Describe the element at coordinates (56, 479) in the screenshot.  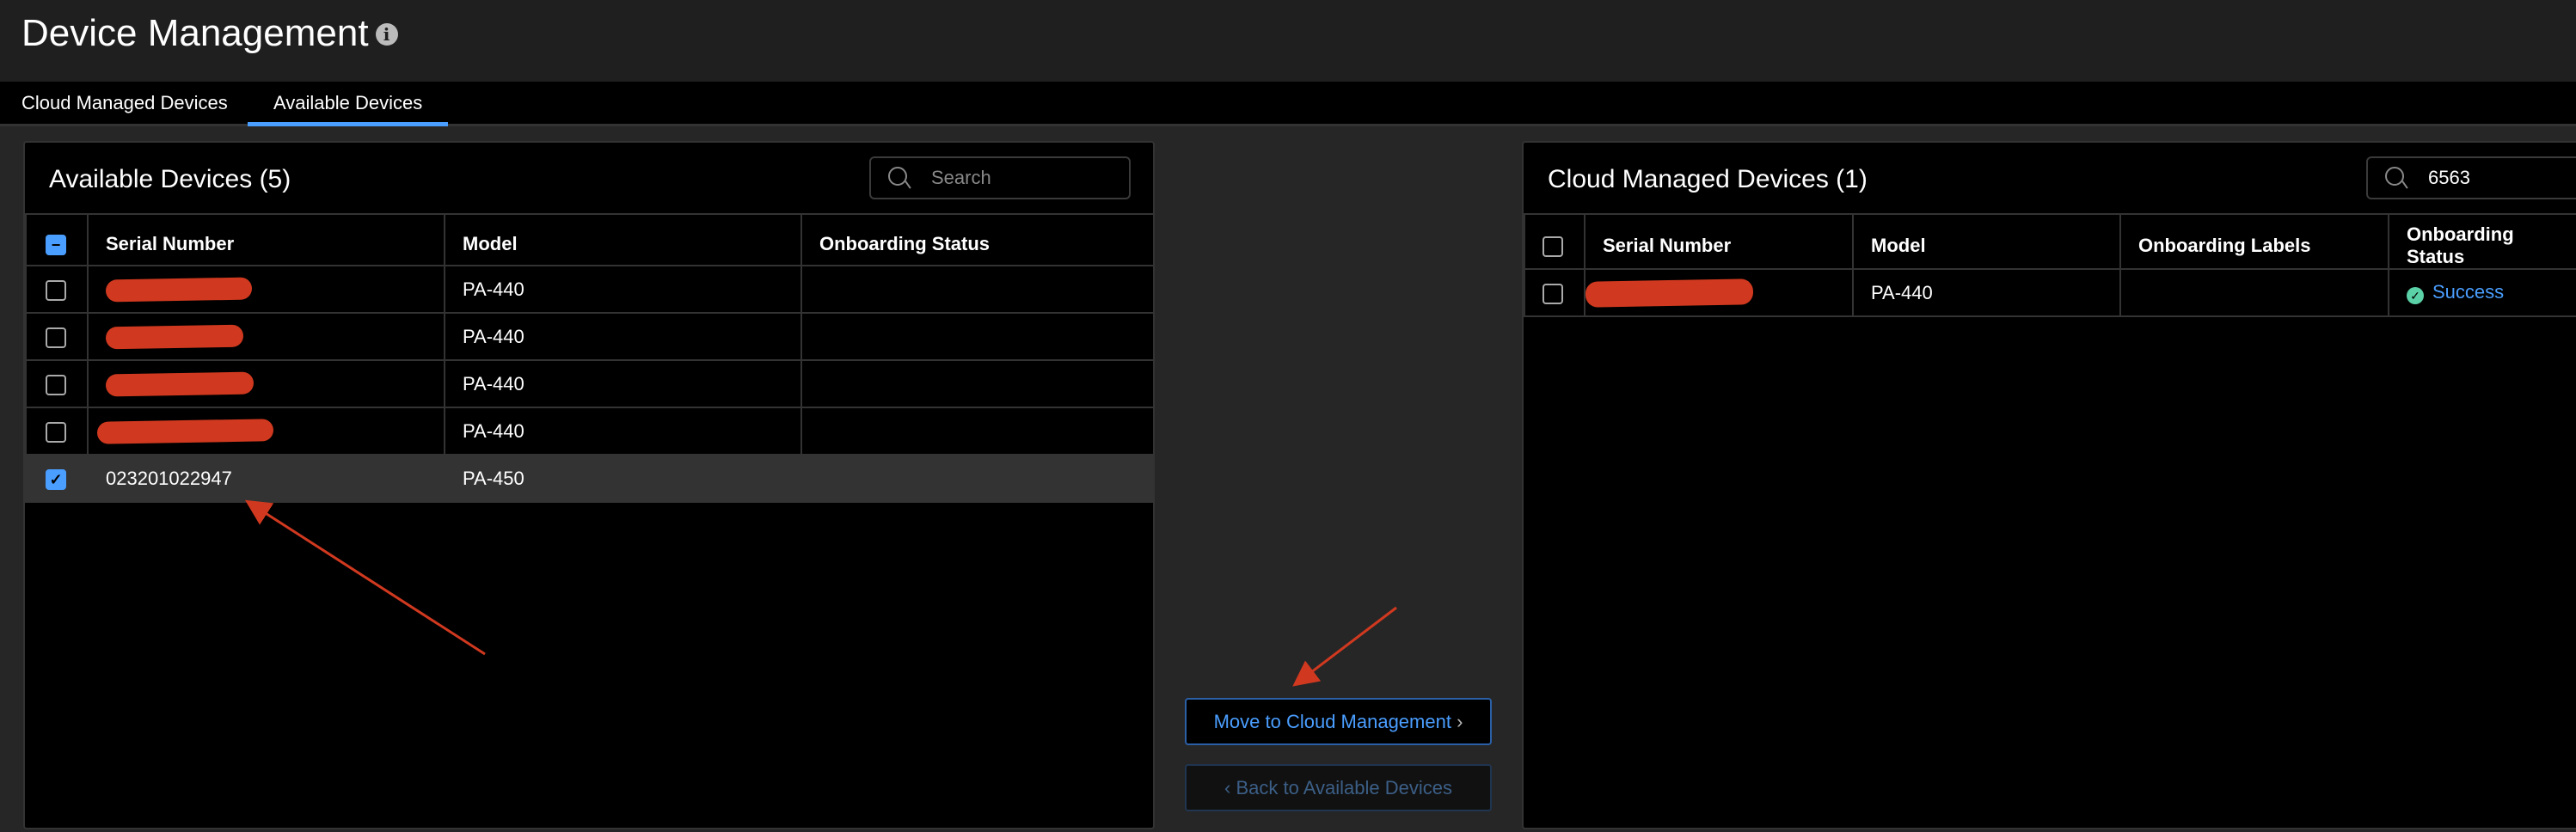
I see `row-checkbox-checked: ✓` at that location.